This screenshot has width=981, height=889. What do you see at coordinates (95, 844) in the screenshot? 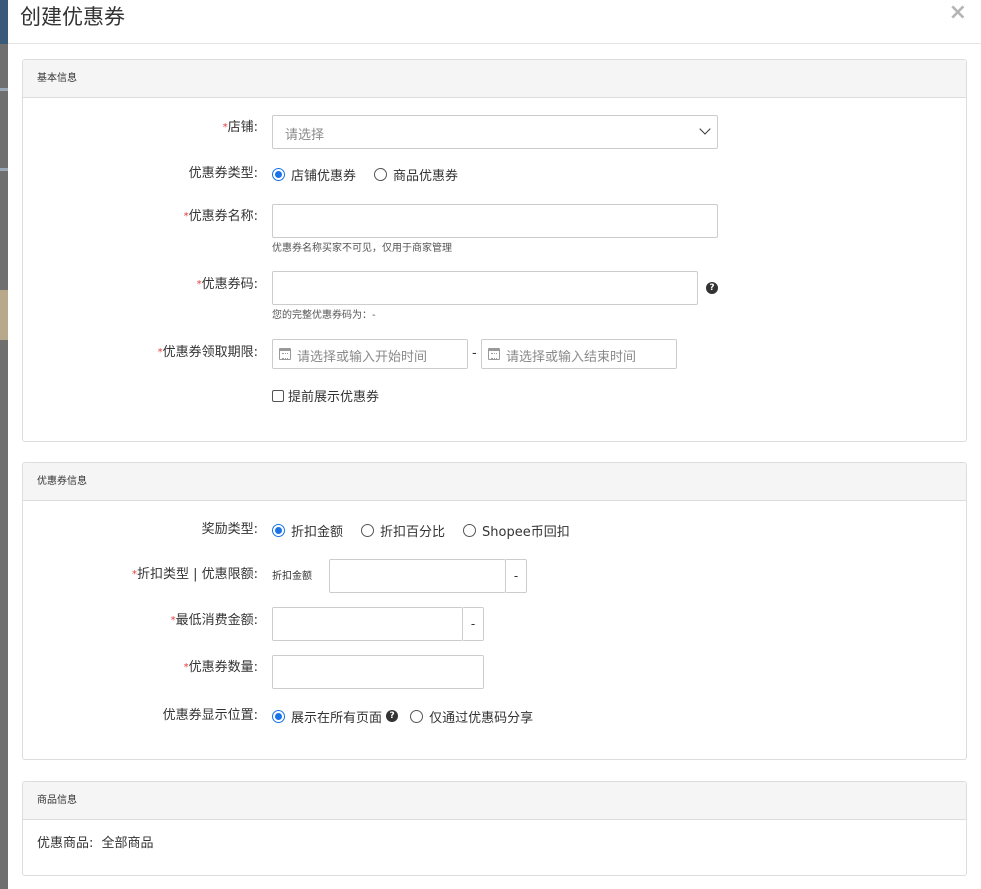
I see `product-scope-row: 优惠商品: 全部商品` at bounding box center [95, 844].